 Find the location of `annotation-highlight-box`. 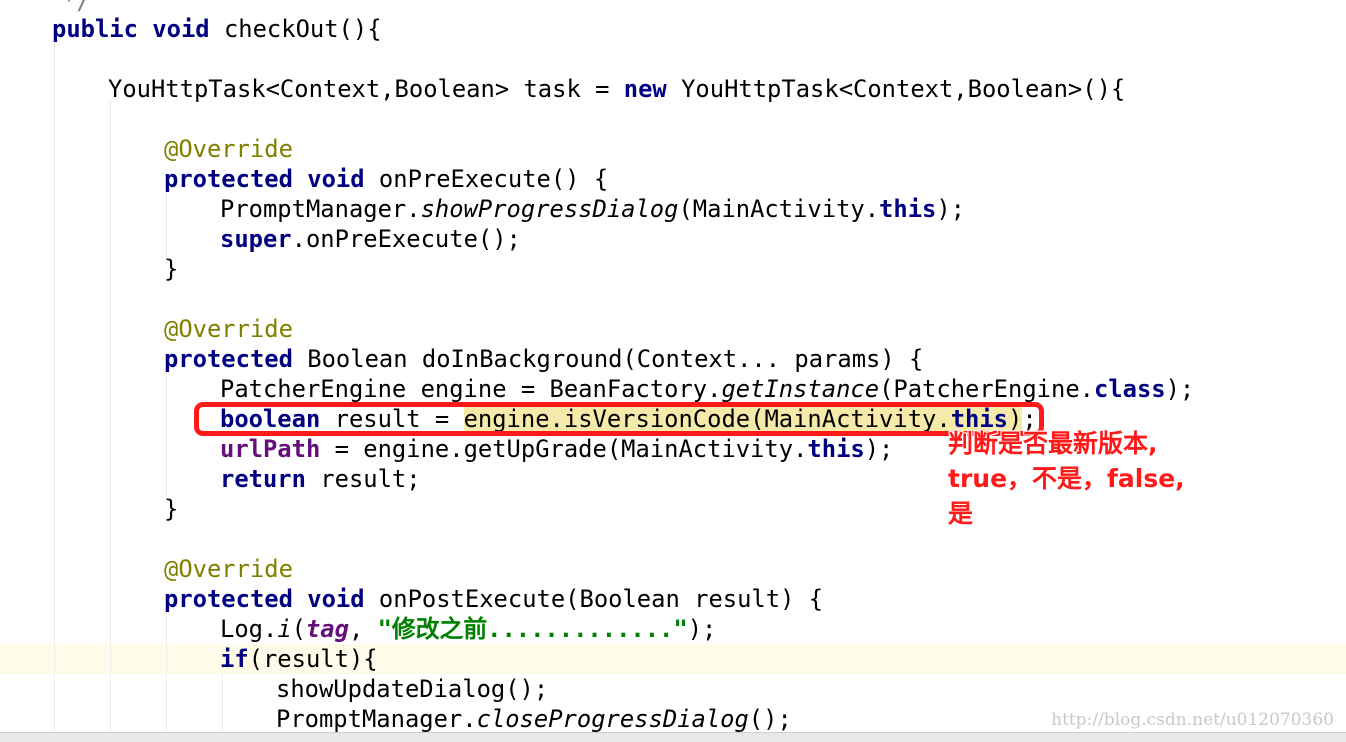

annotation-highlight-box is located at coordinates (619, 419).